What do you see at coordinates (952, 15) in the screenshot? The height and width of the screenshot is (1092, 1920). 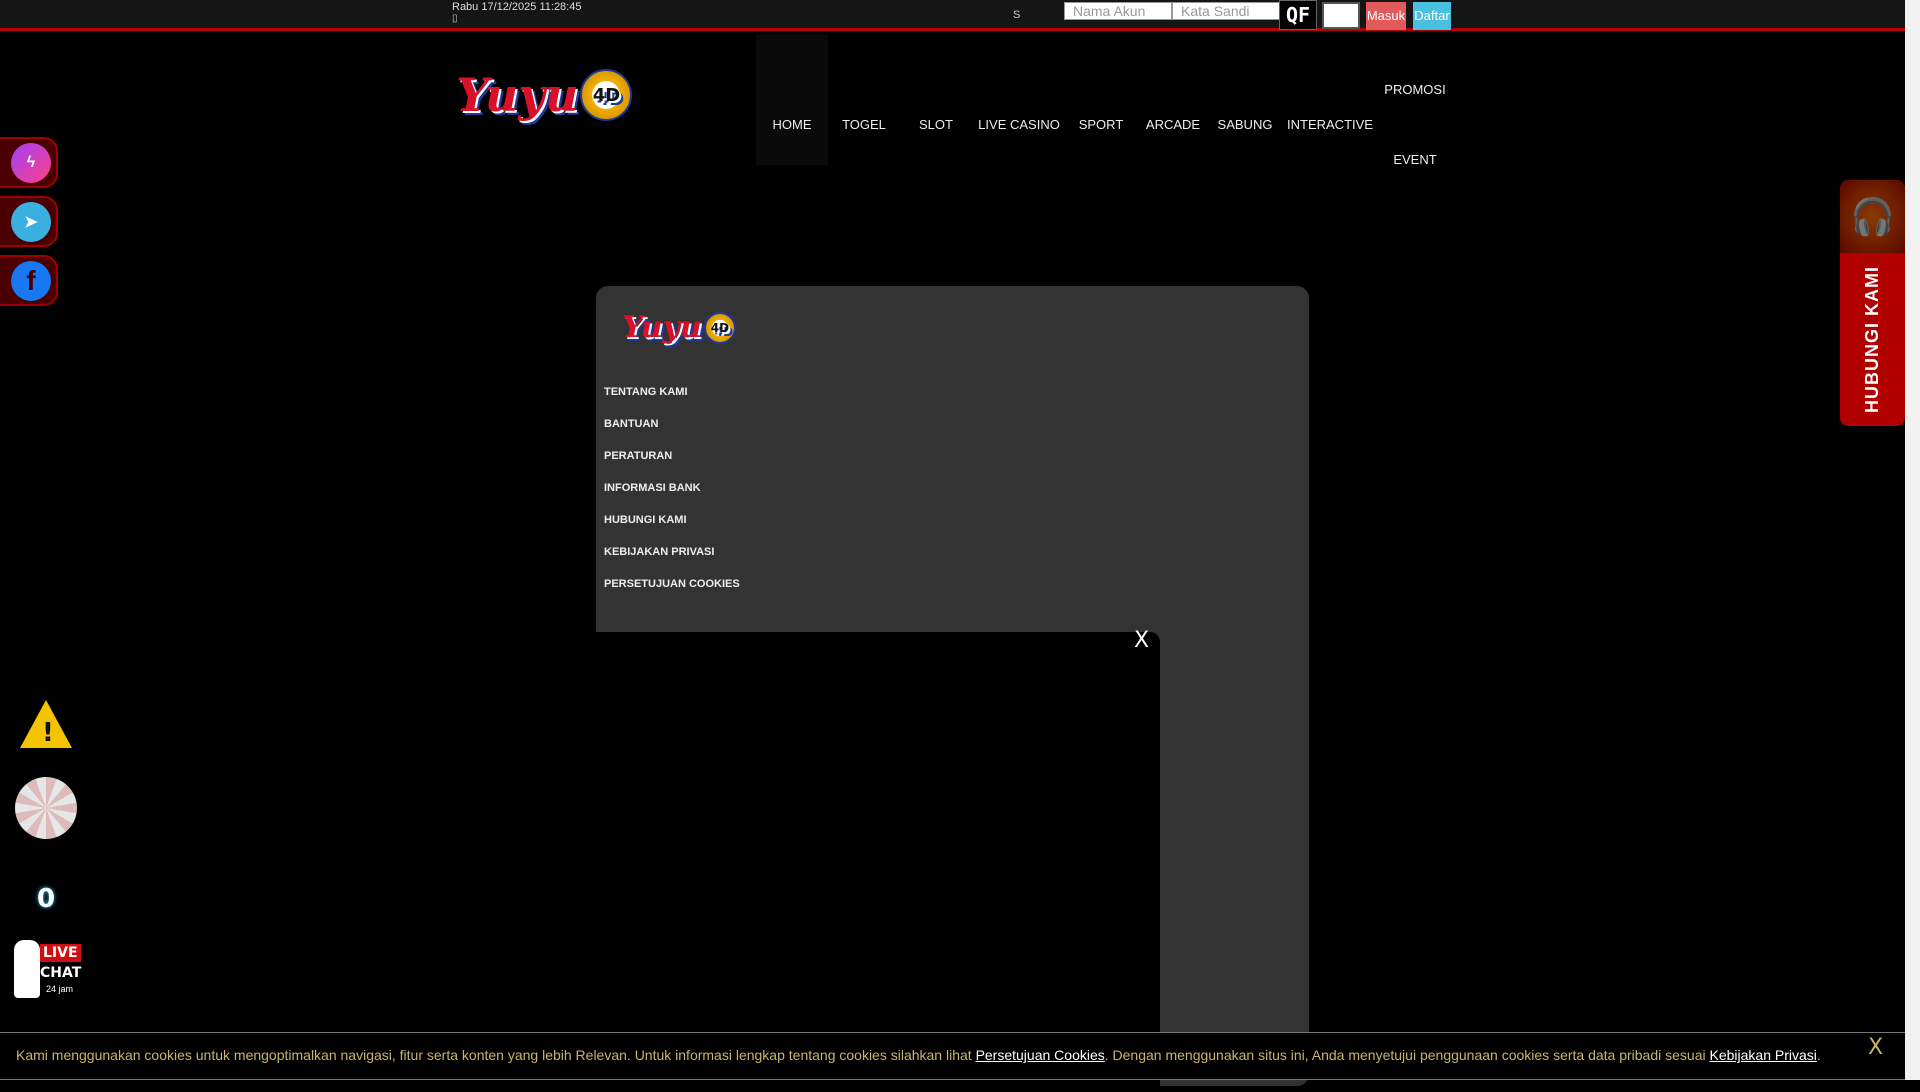 I see `top-bar` at bounding box center [952, 15].